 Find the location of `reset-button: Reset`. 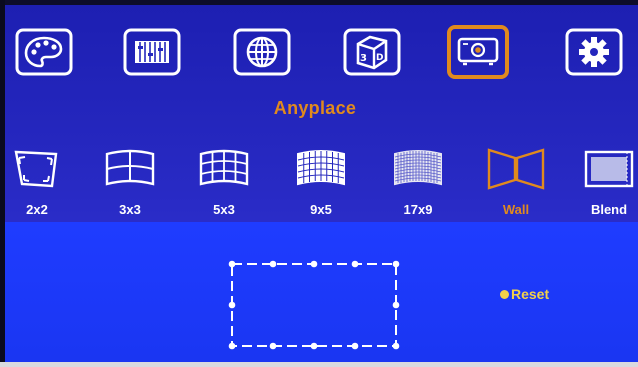

reset-button: Reset is located at coordinates (524, 294).